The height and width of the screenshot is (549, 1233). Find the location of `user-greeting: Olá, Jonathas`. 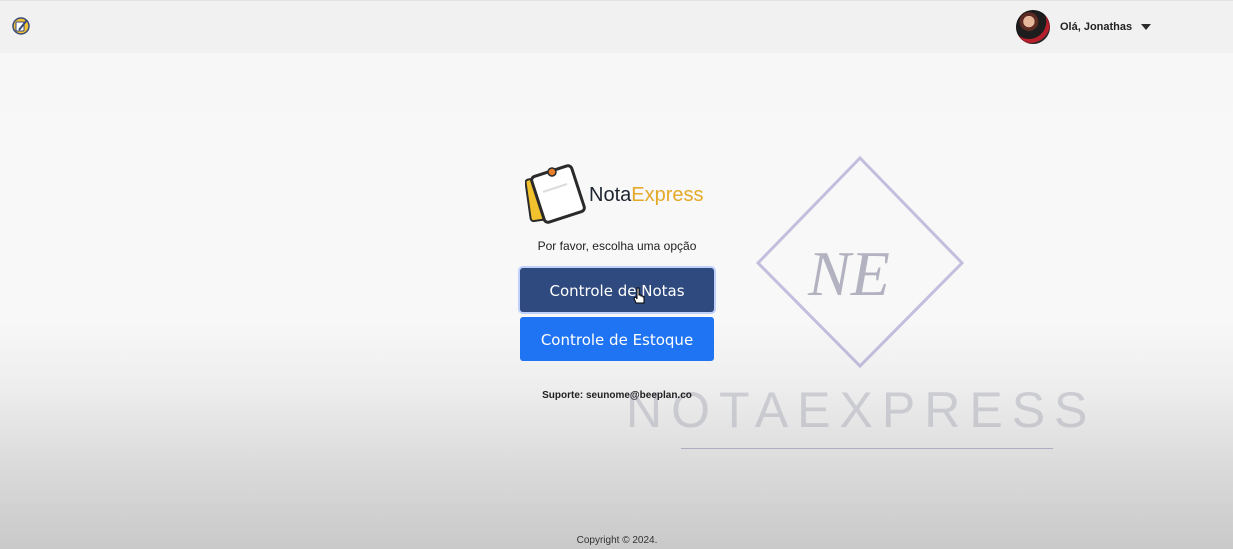

user-greeting: Olá, Jonathas is located at coordinates (1096, 27).